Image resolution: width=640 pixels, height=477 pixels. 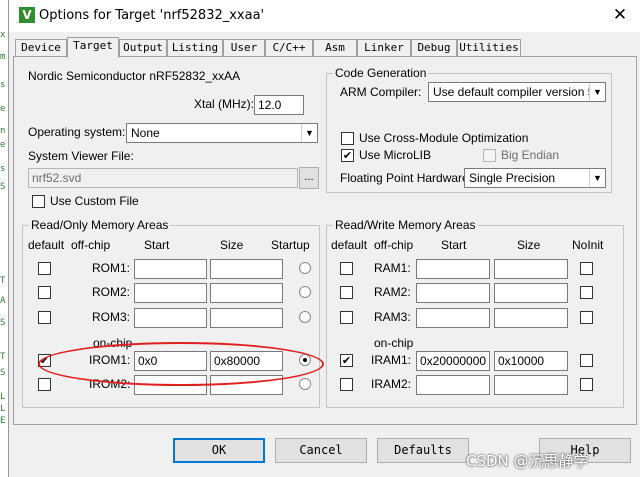 What do you see at coordinates (453, 269) in the screenshot?
I see `ram1-start-input` at bounding box center [453, 269].